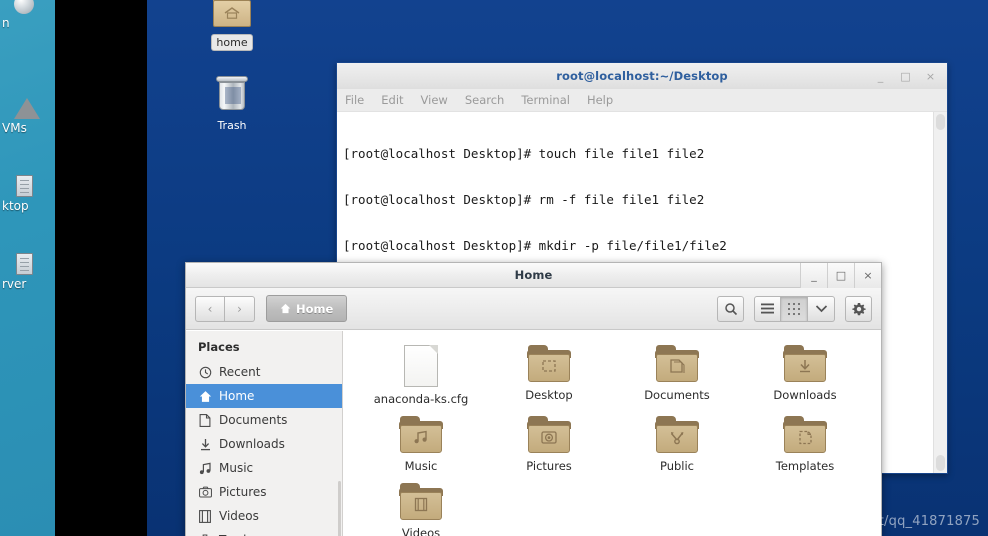  I want to click on terminal-scrollbar, so click(940, 292).